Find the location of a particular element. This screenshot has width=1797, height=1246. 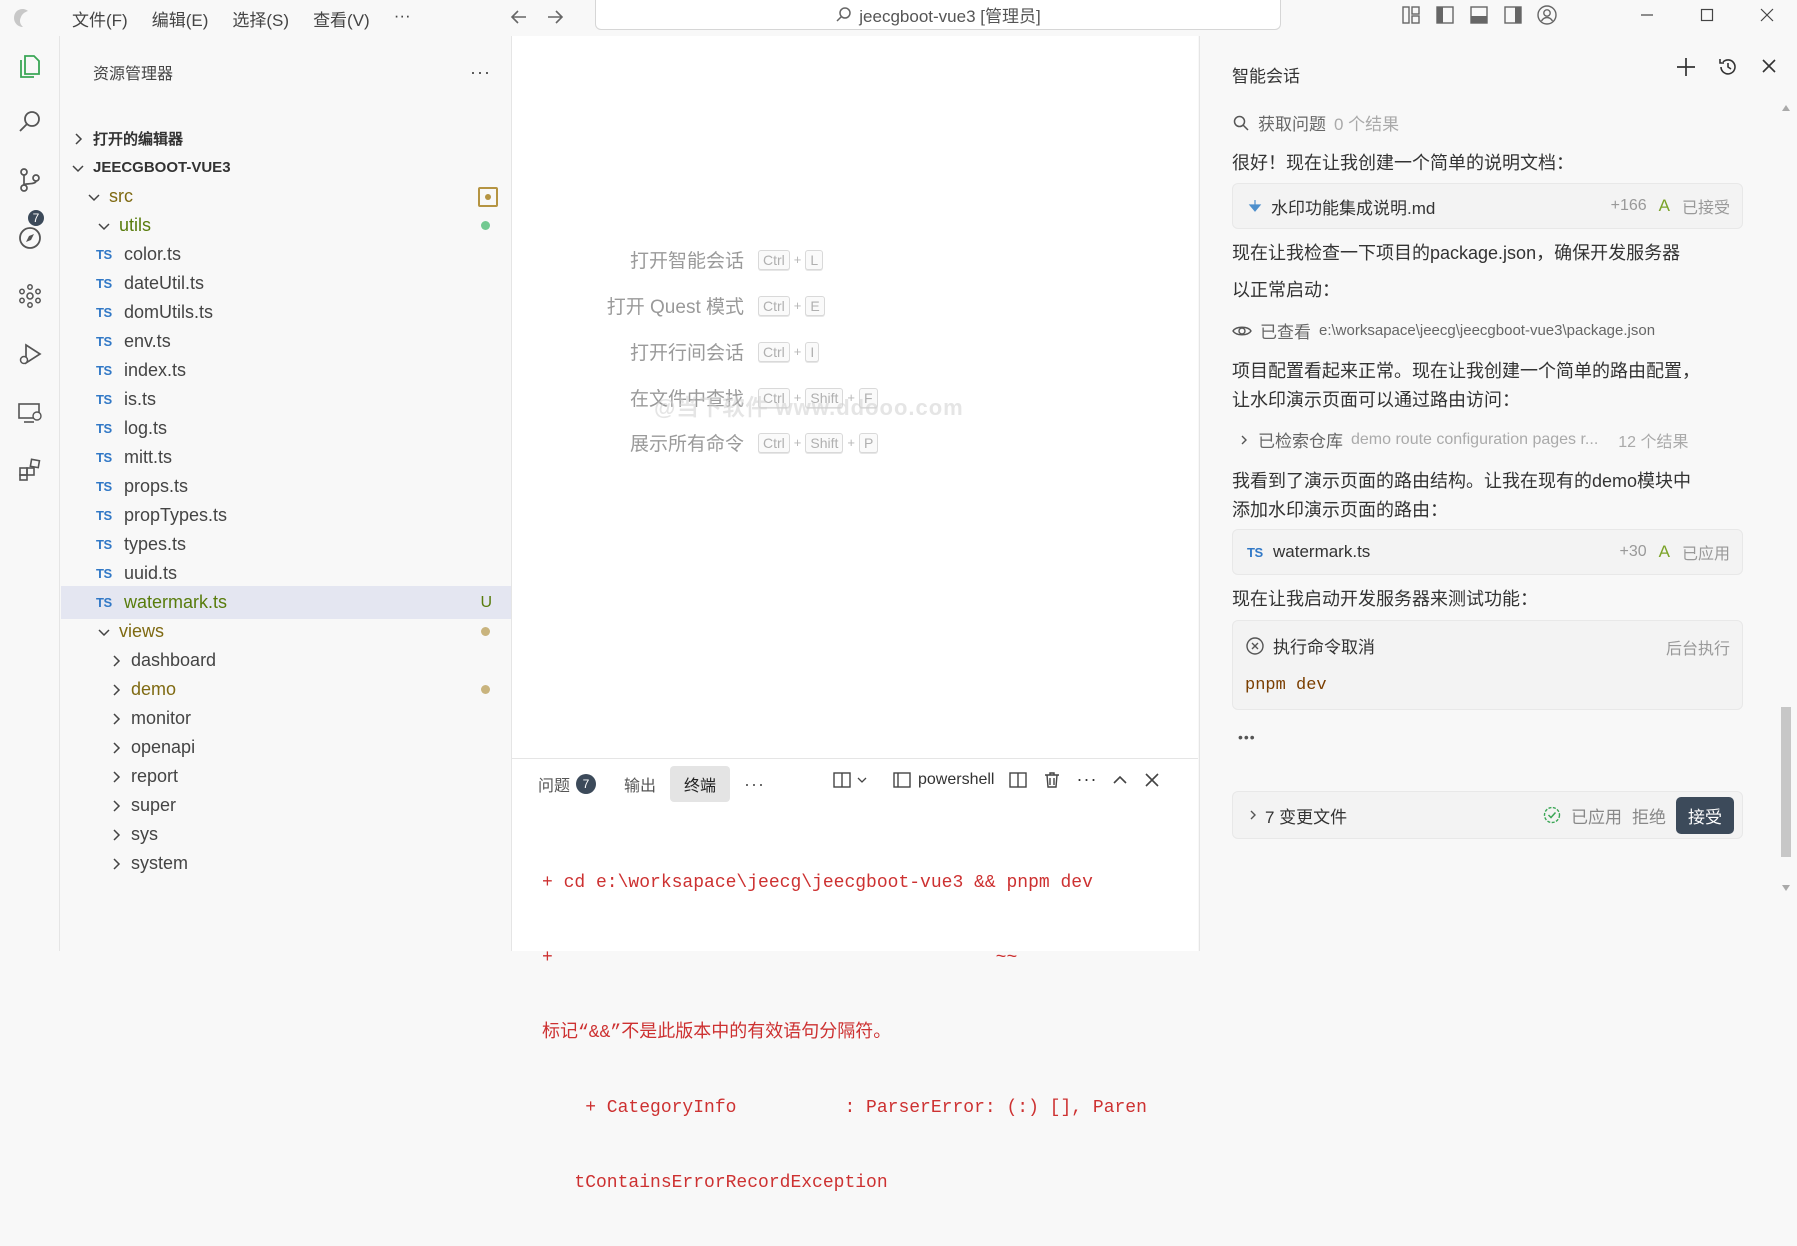

minimize-button is located at coordinates (1647, 15).